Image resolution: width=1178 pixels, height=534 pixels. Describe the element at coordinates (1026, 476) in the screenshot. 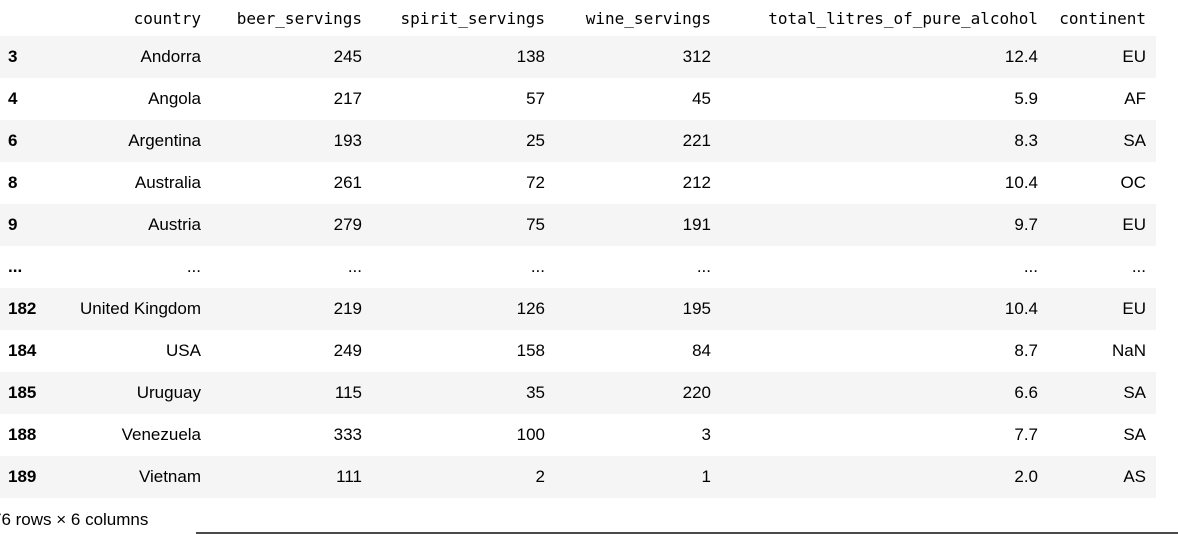

I see `cell-total-litres: 2.0` at that location.